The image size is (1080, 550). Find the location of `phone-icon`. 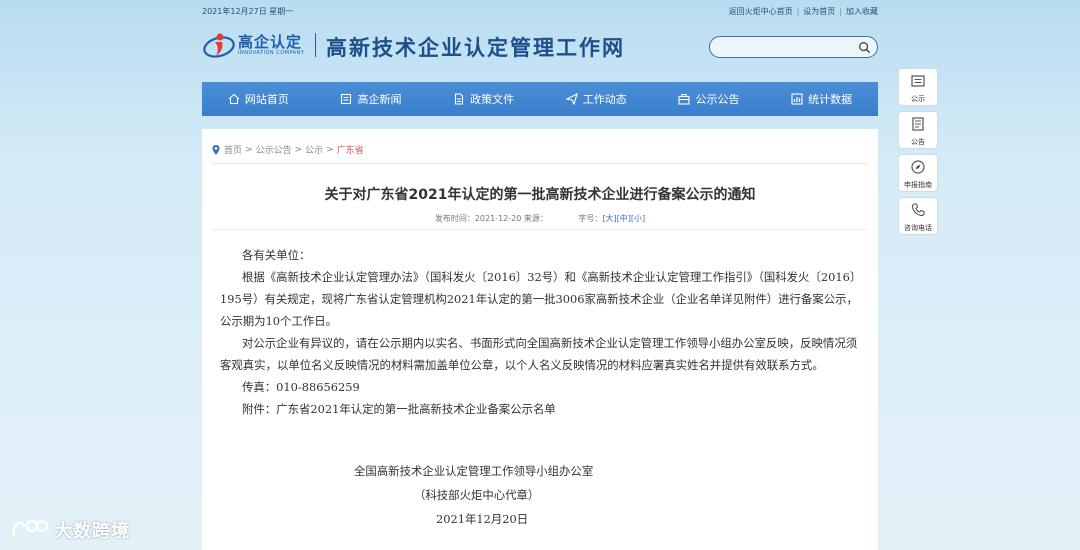

phone-icon is located at coordinates (918, 210).